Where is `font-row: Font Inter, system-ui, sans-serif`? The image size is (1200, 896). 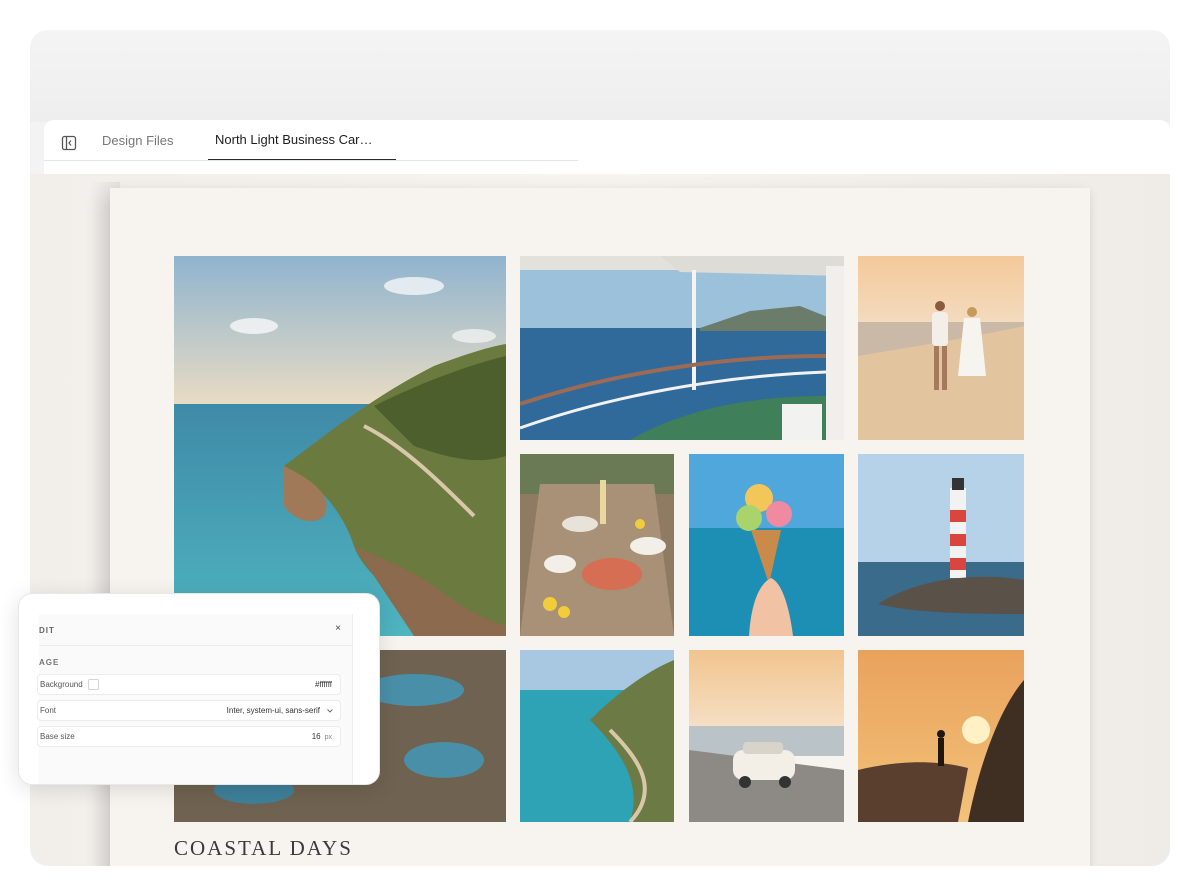 font-row: Font Inter, system-ui, sans-serif is located at coordinates (189, 710).